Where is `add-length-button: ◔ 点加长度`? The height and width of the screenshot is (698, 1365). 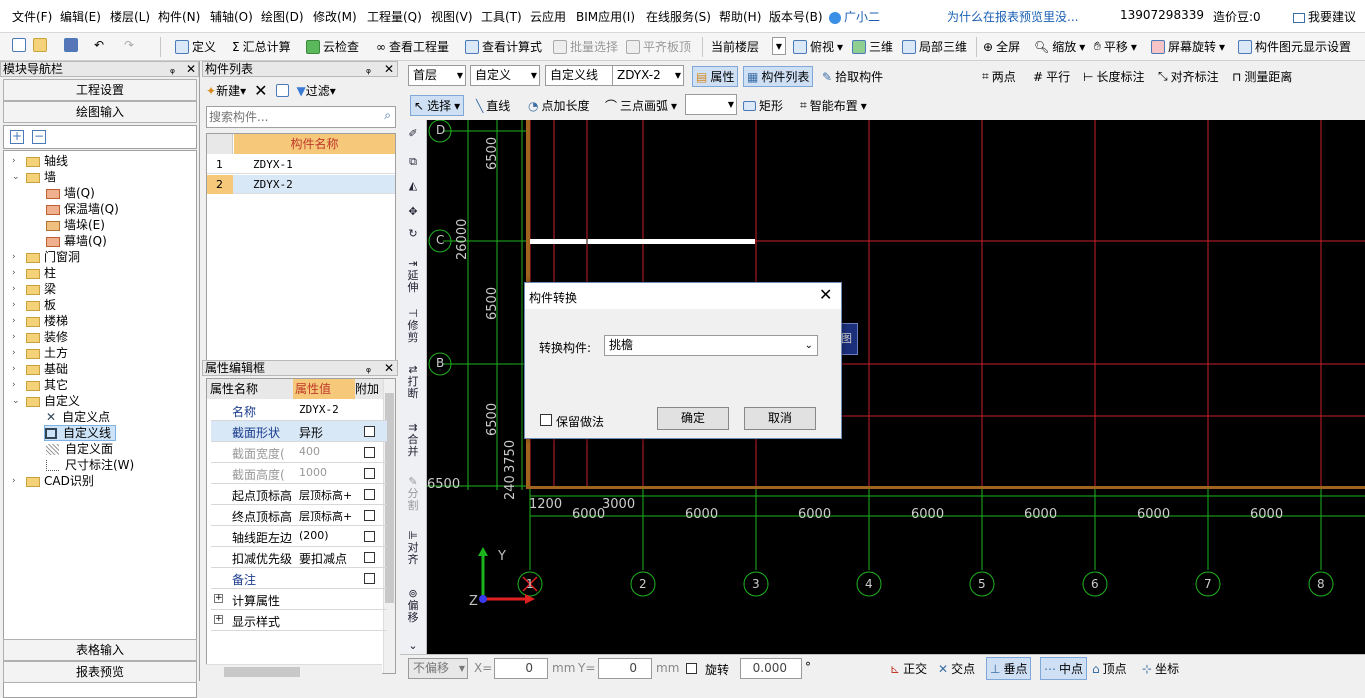 add-length-button: ◔ 点加长度 is located at coordinates (559, 105).